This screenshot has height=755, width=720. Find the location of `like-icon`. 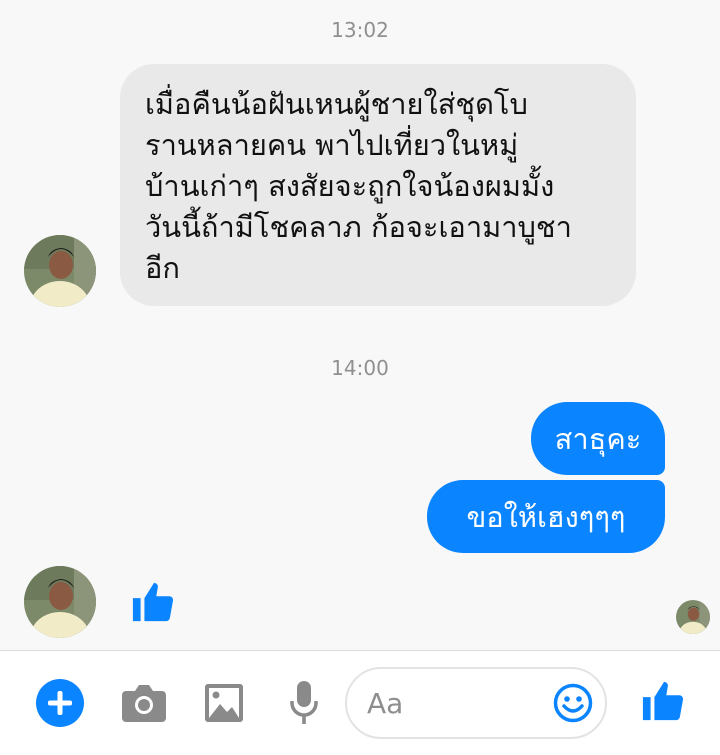

like-icon is located at coordinates (664, 701).